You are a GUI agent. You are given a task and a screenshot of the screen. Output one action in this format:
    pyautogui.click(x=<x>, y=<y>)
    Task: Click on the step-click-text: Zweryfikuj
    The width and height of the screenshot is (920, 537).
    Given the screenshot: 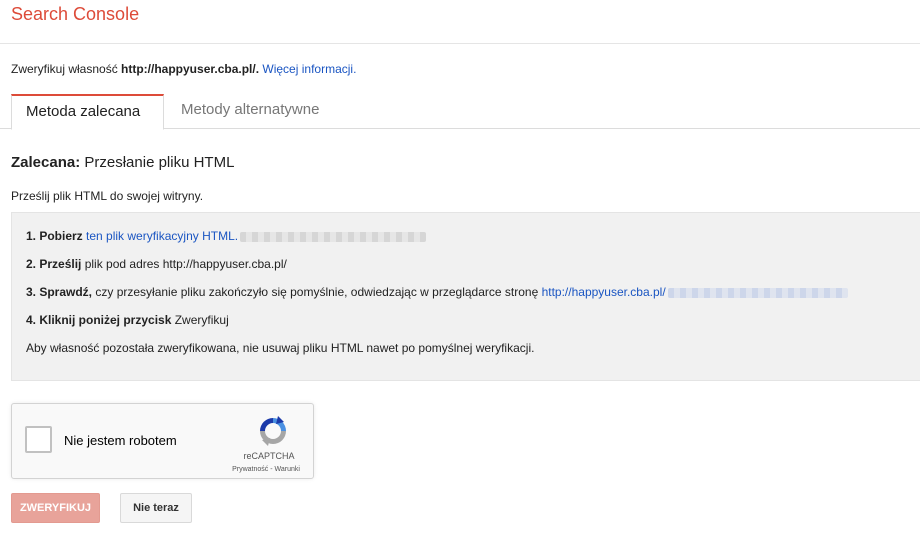 What is the action you would take?
    pyautogui.click(x=200, y=320)
    